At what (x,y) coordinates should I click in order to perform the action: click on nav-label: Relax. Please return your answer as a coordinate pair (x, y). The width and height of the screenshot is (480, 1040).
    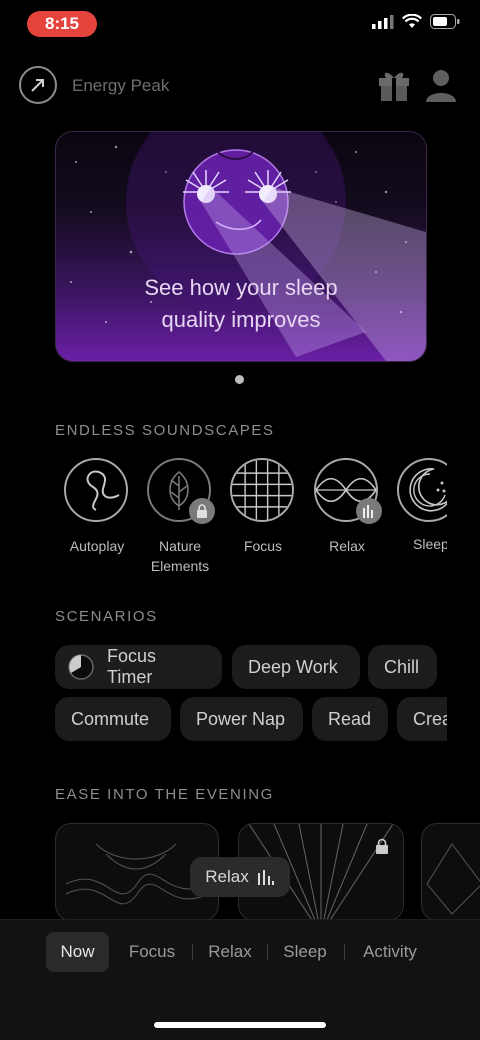
    Looking at the image, I should click on (230, 951).